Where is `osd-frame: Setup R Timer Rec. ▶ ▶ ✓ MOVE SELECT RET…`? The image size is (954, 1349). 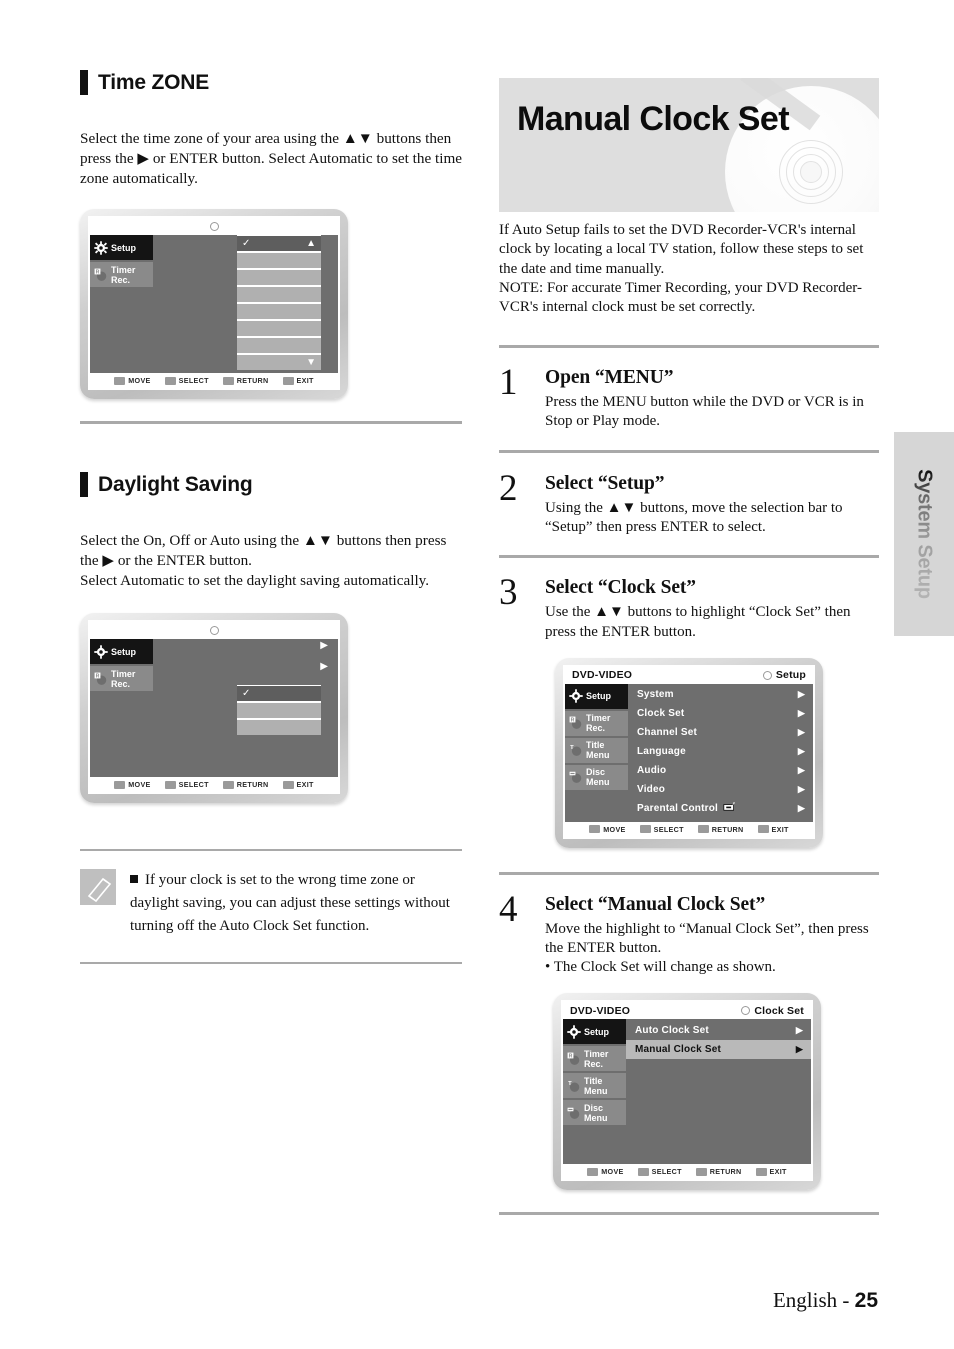 osd-frame: Setup R Timer Rec. ▶ ▶ ✓ MOVE SELECT RET… is located at coordinates (214, 707).